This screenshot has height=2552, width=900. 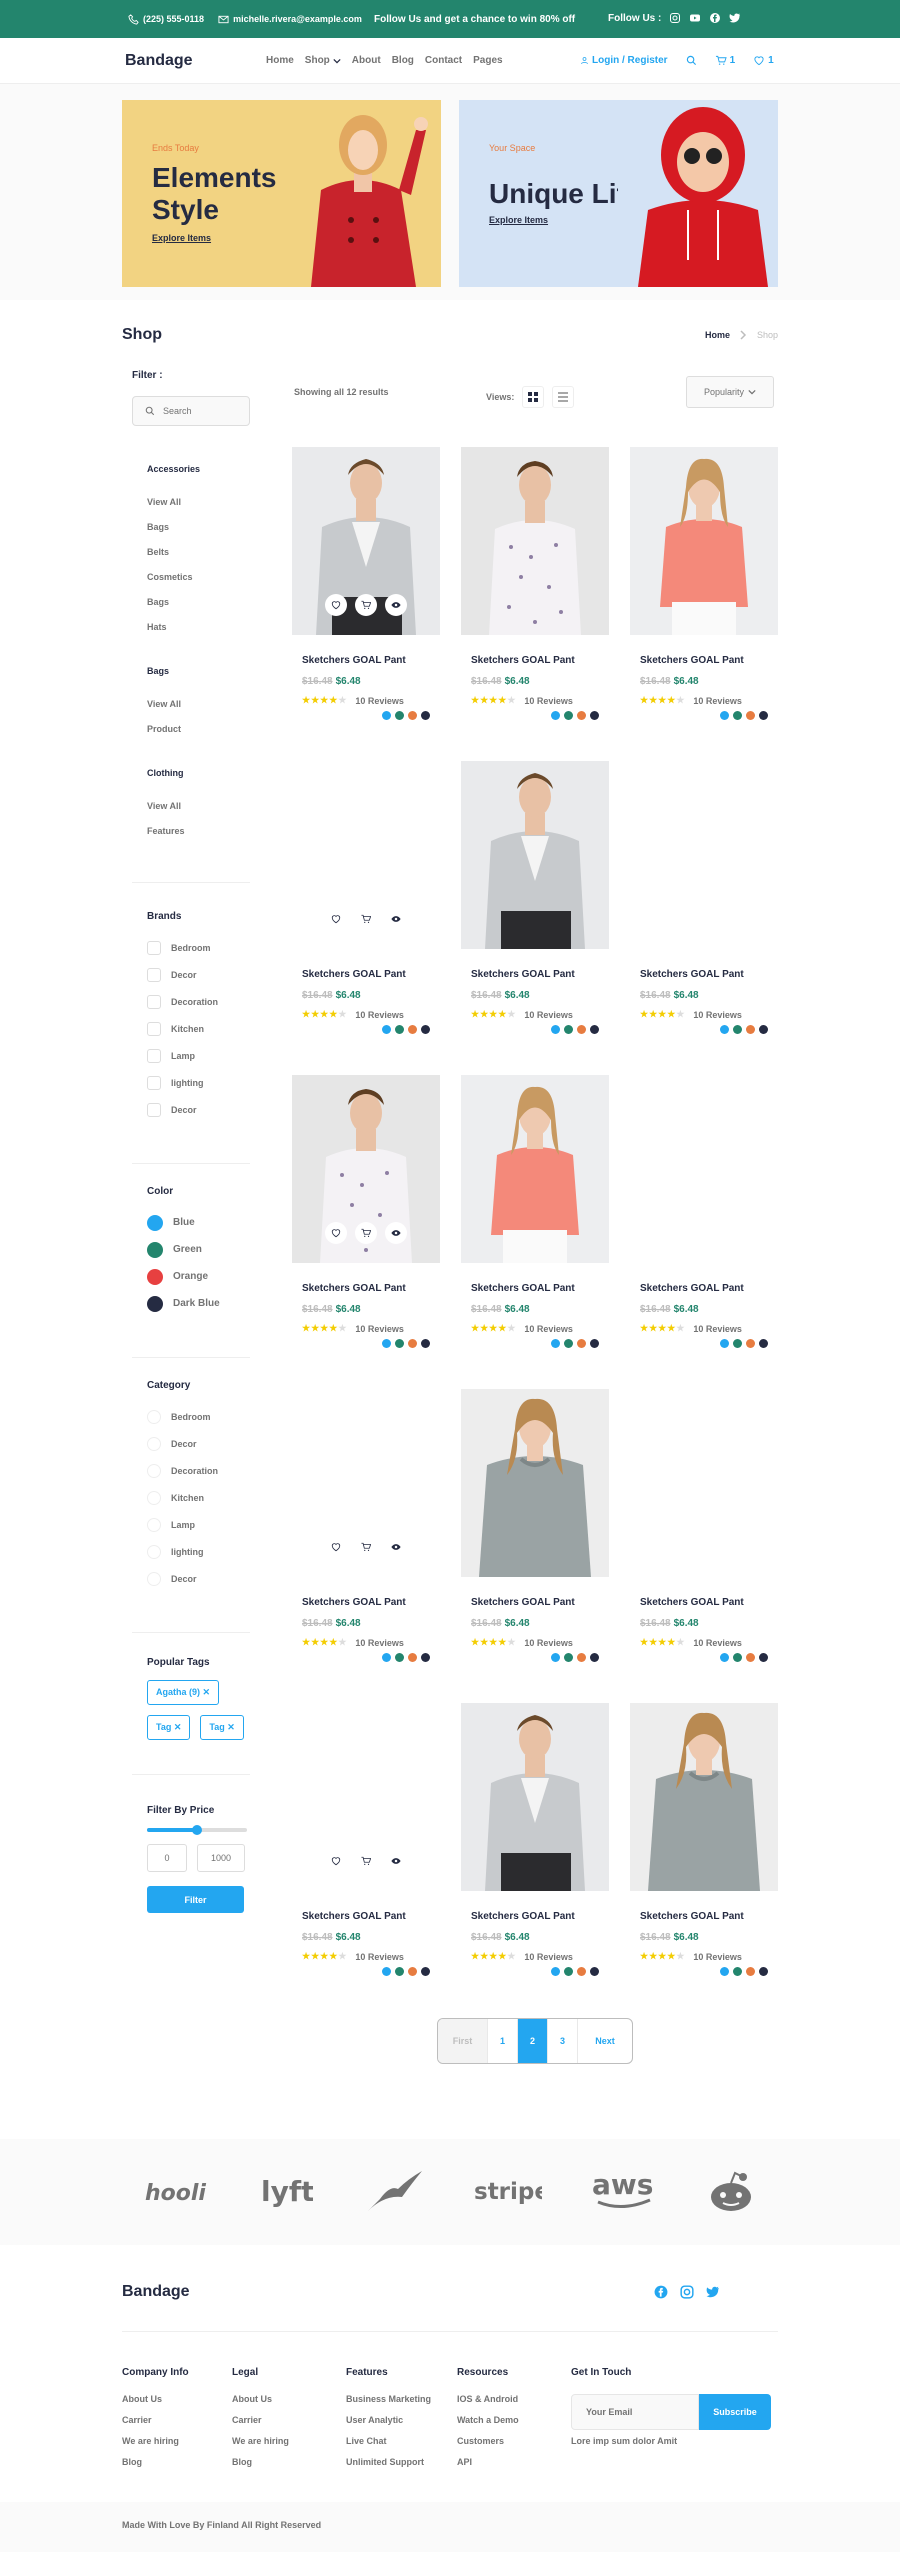 I want to click on brand-filter-item: Bedroom, so click(x=198, y=947).